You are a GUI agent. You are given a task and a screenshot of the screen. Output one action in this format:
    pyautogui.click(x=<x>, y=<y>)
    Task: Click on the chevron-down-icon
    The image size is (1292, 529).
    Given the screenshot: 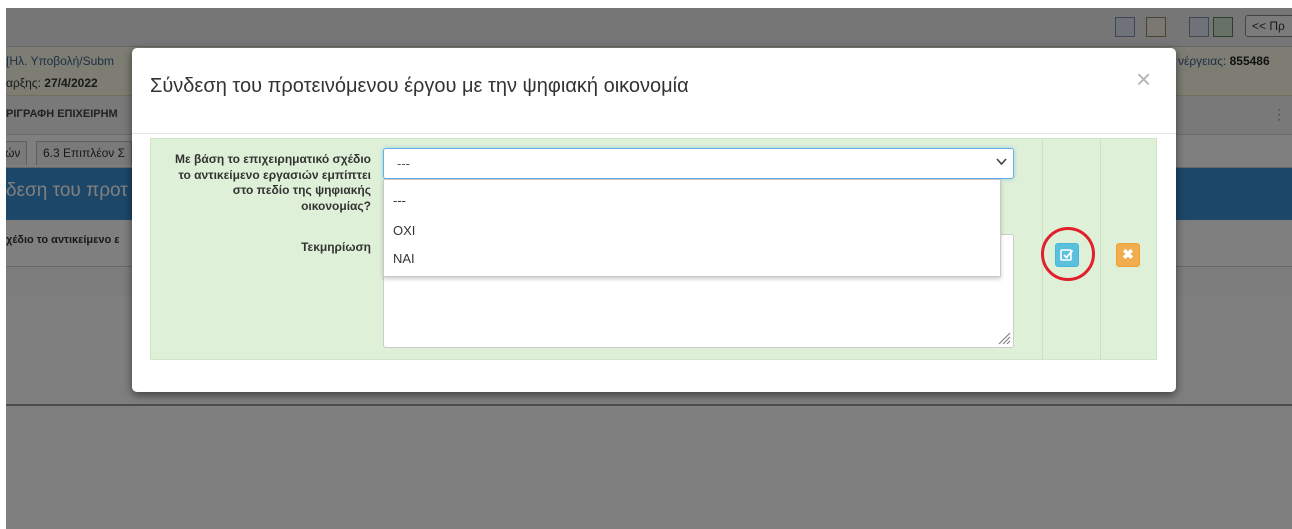 What is the action you would take?
    pyautogui.click(x=1001, y=162)
    